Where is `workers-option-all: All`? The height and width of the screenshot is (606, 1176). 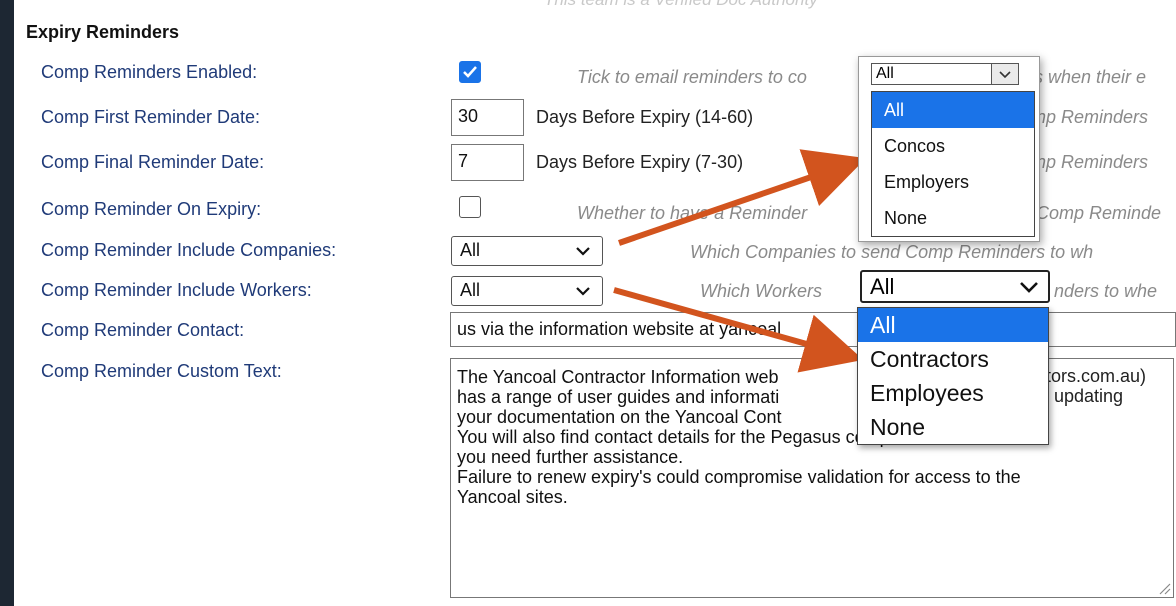 workers-option-all: All is located at coordinates (953, 325).